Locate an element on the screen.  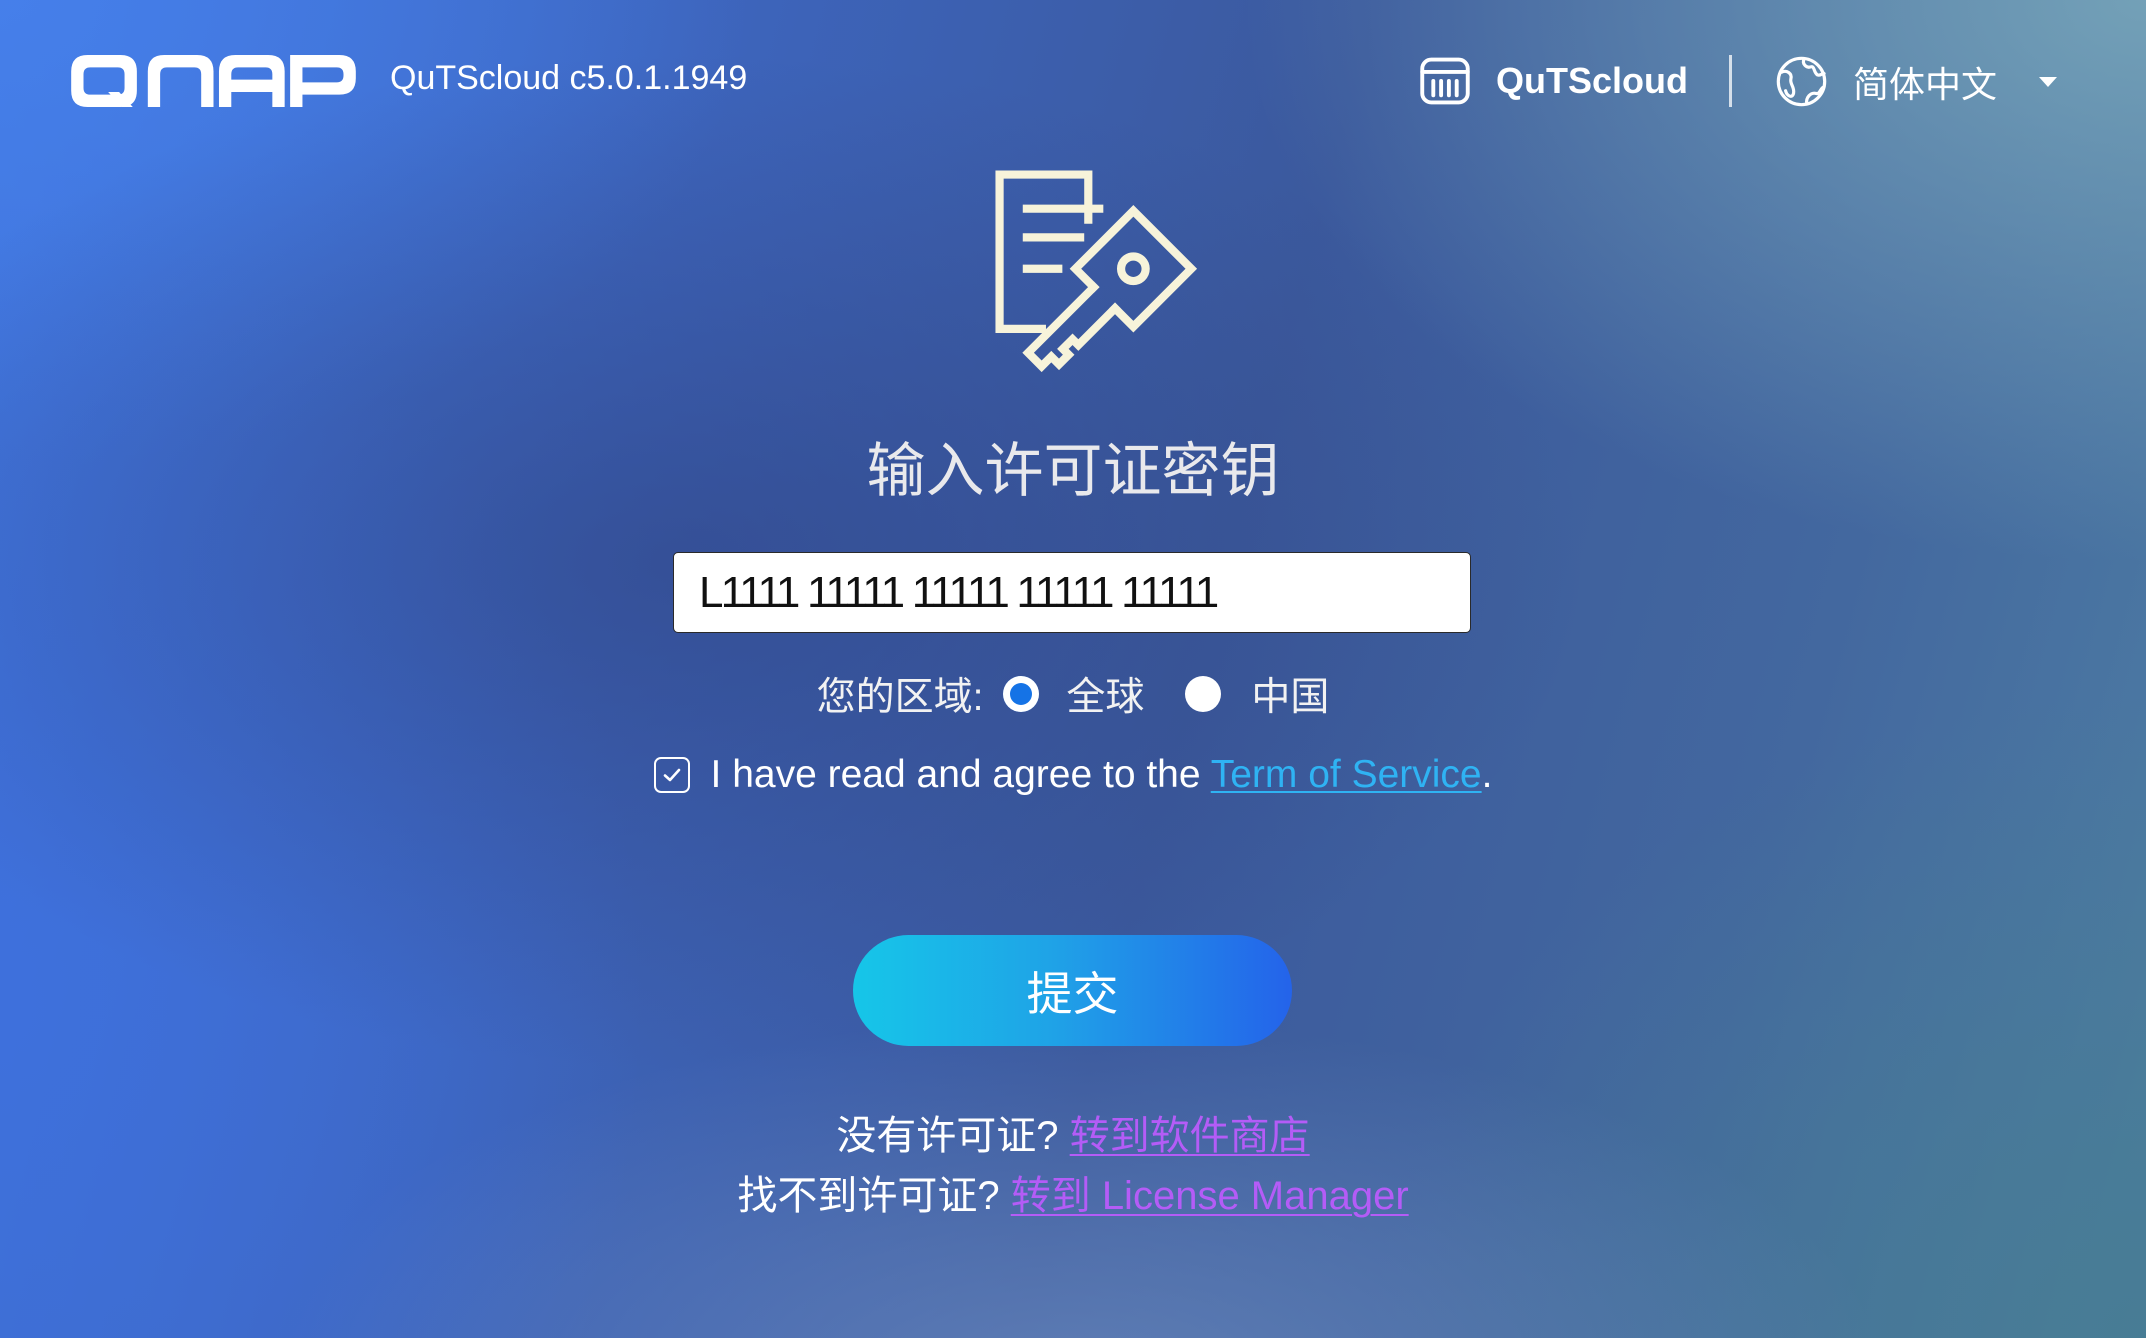
no-license-row: 没有许可证? 转到软件商店 is located at coordinates (1073, 1132).